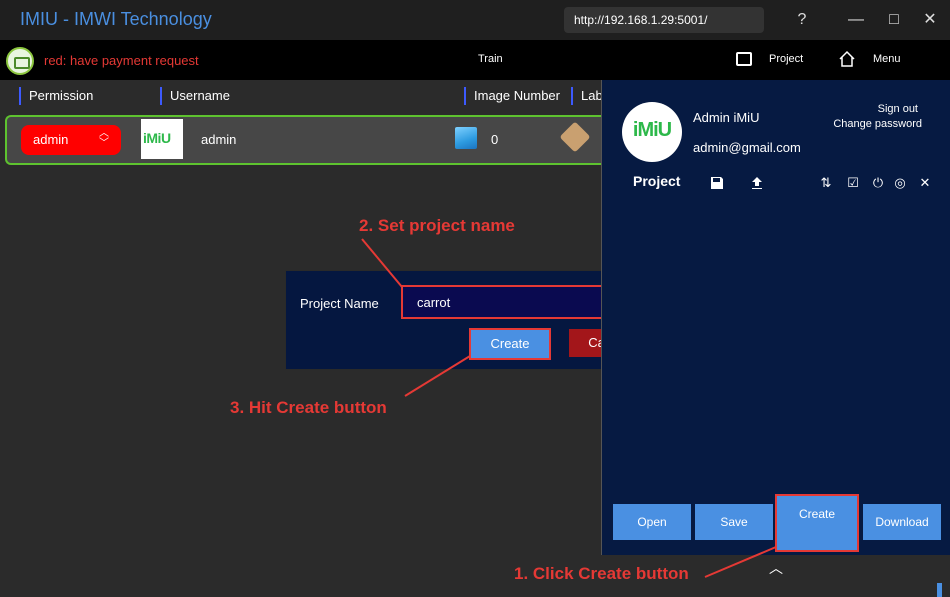 The width and height of the screenshot is (950, 597). Describe the element at coordinates (56, 96) in the screenshot. I see `header-permission: Permission` at that location.